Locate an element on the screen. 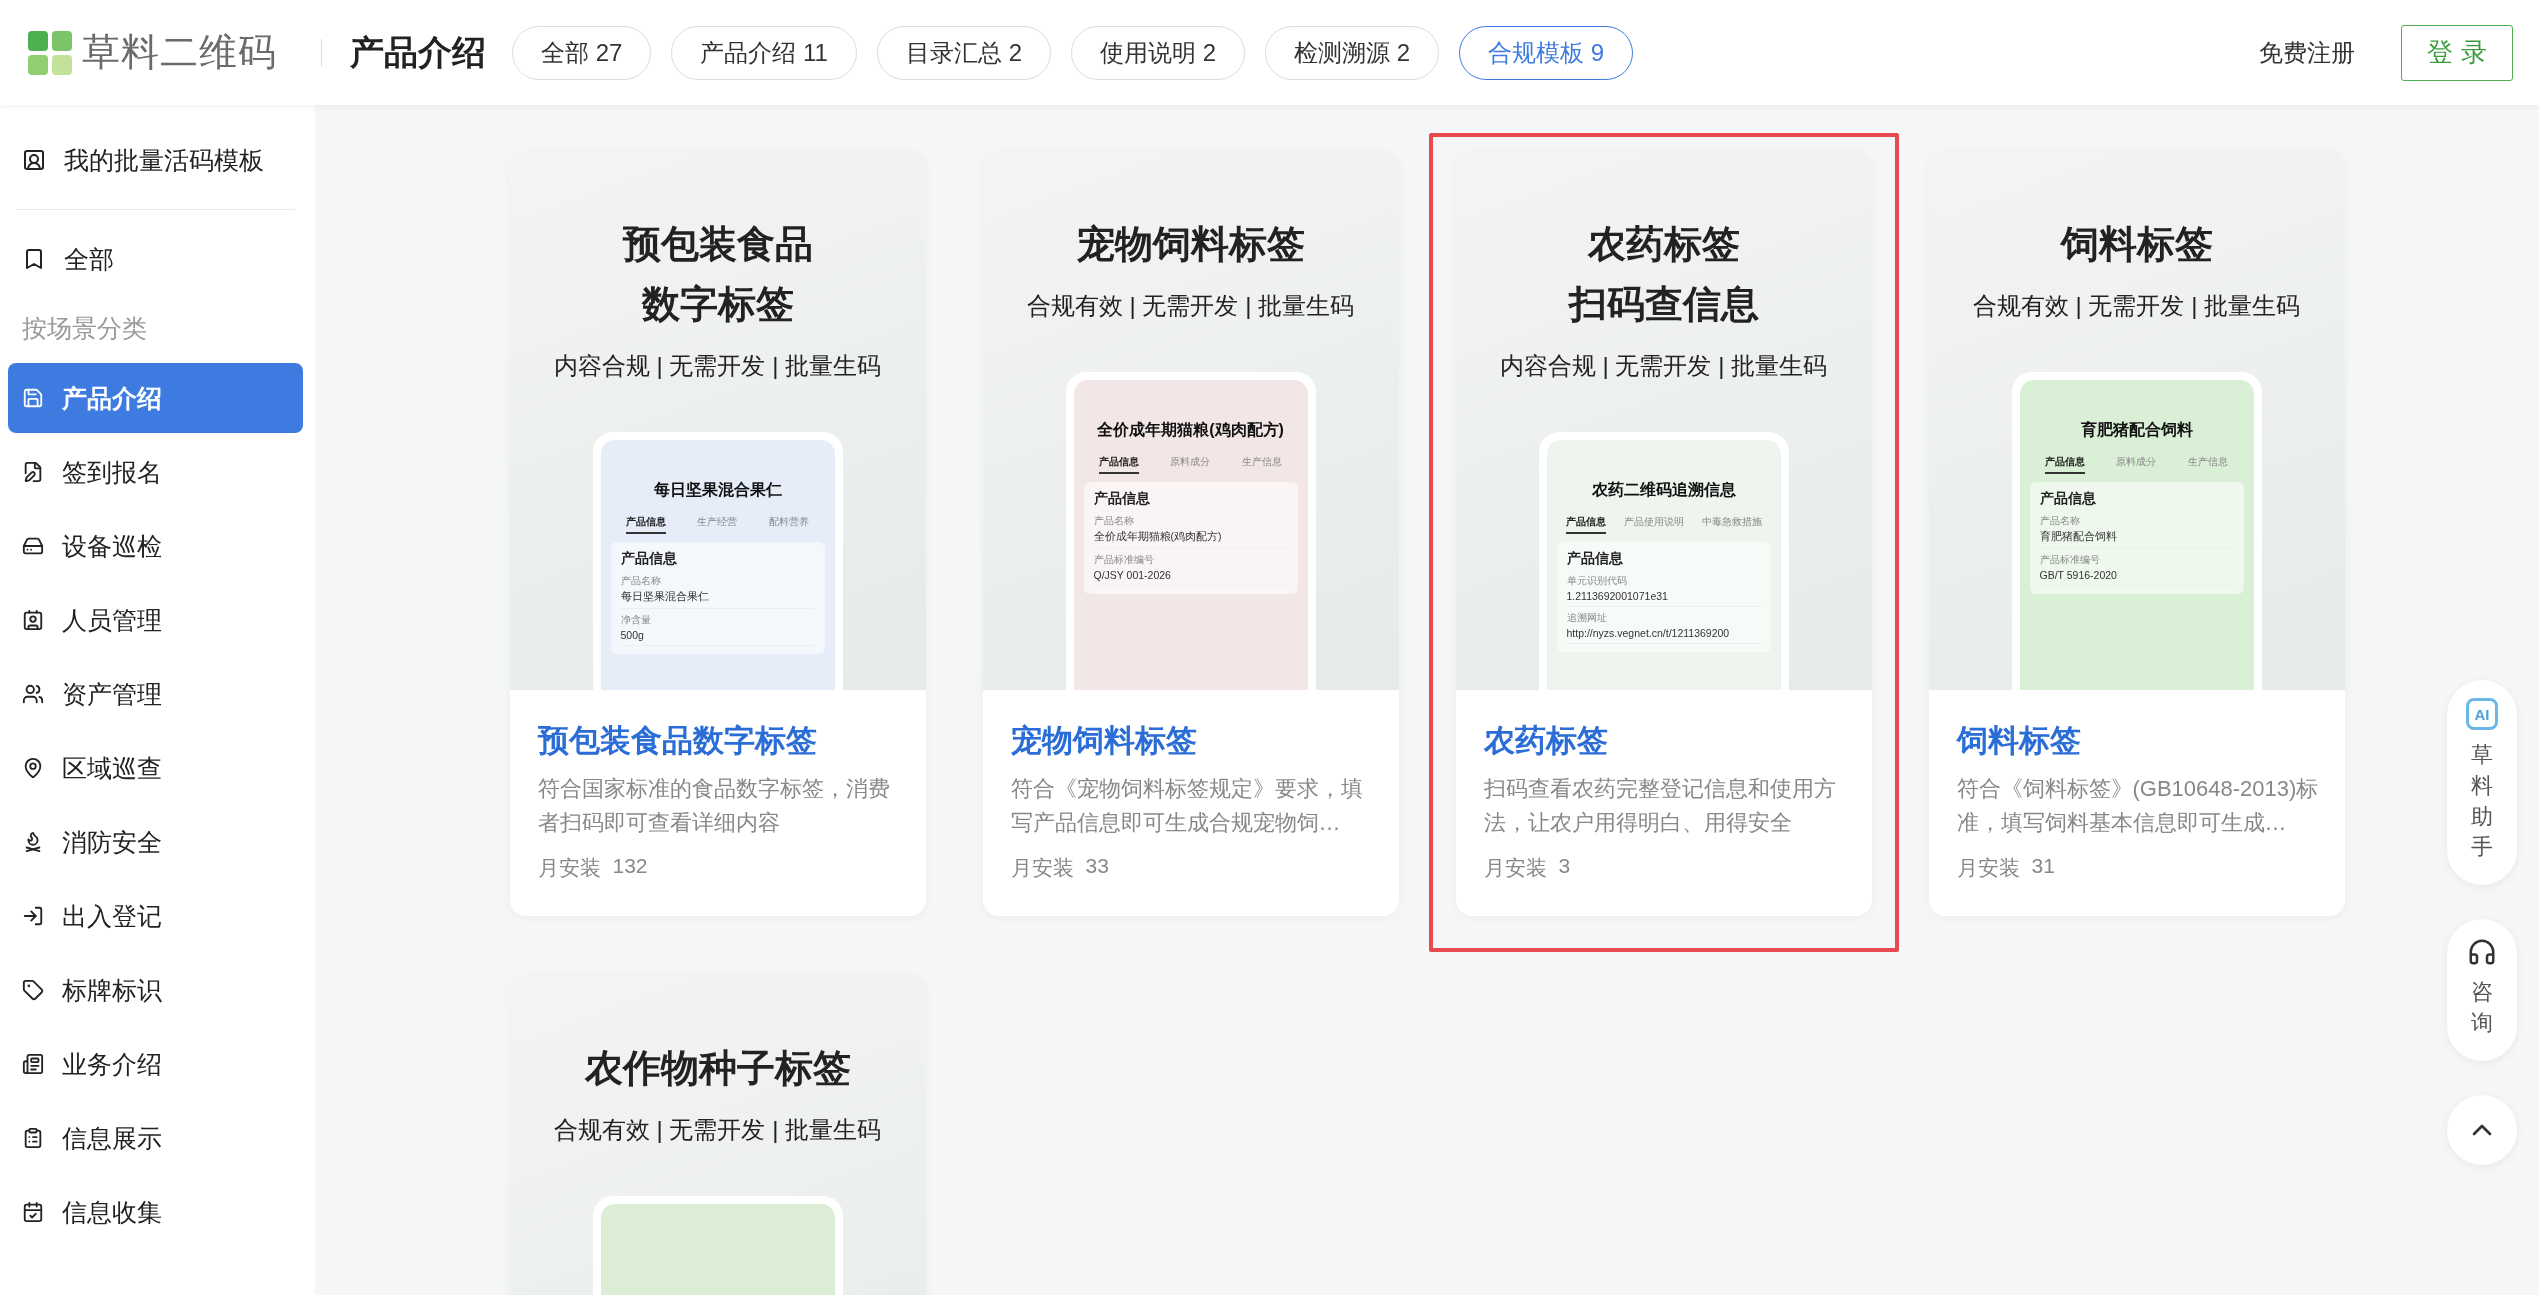 This screenshot has height=1295, width=2539. installs-count: 3 is located at coordinates (1564, 866).